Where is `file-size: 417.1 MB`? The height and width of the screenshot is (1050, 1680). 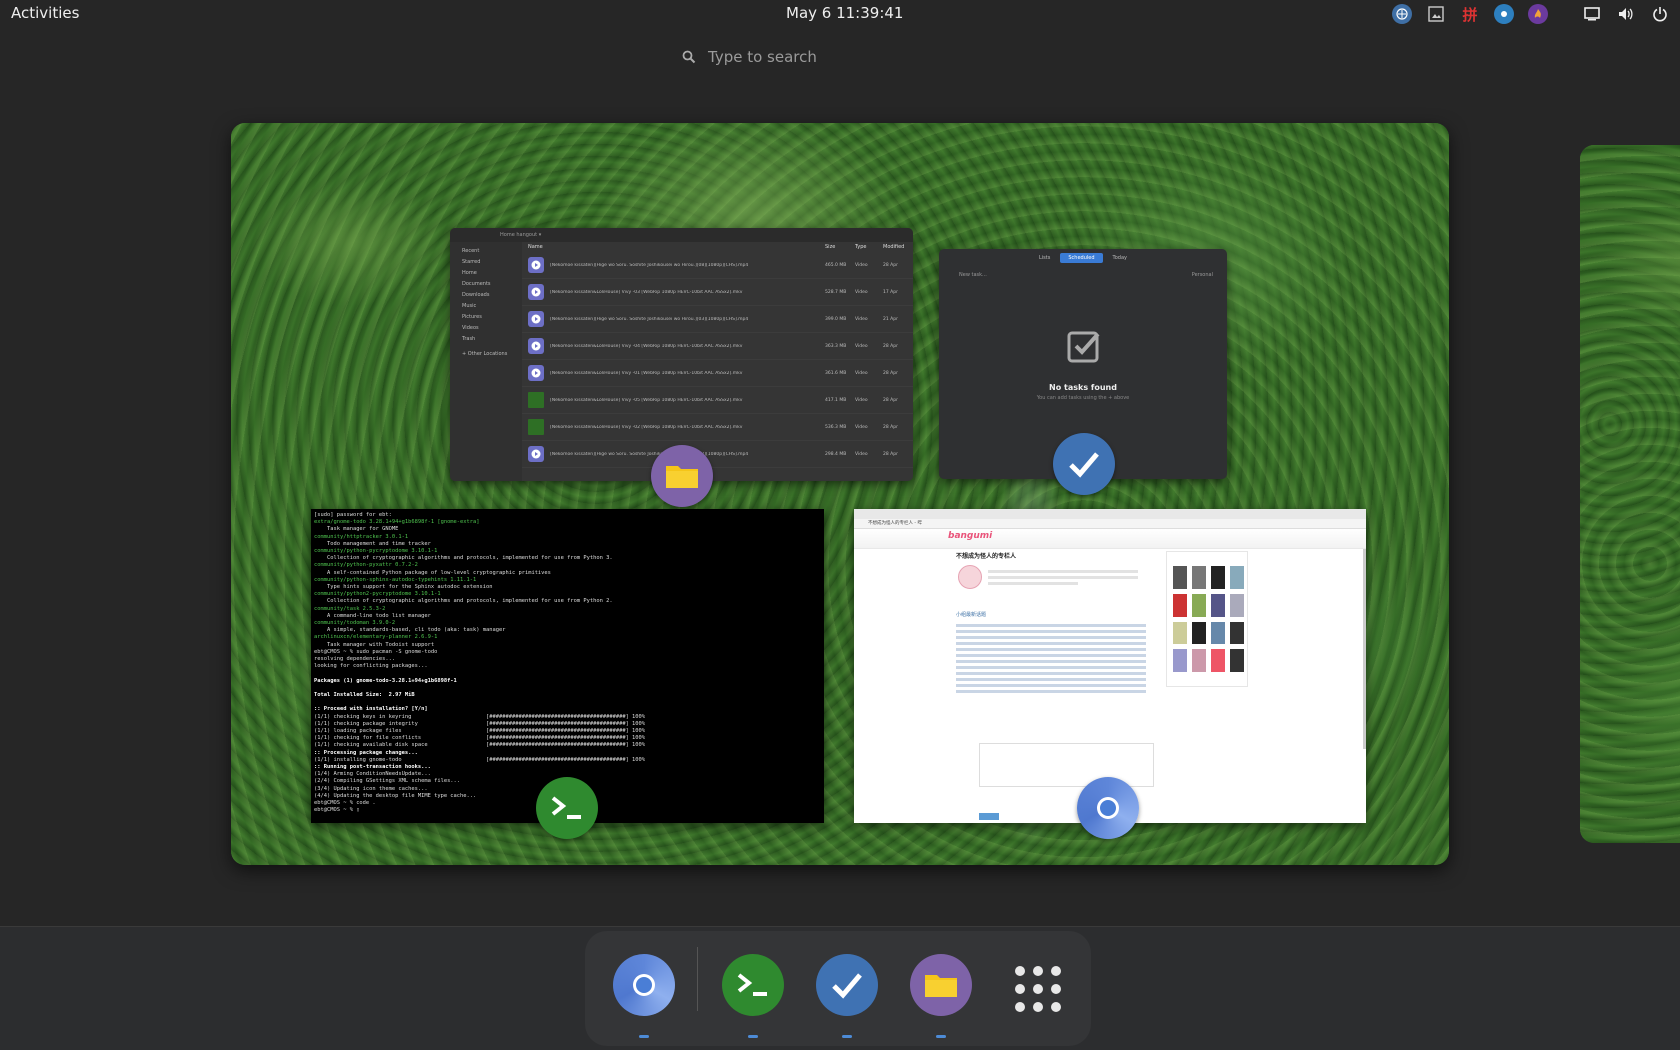 file-size: 417.1 MB is located at coordinates (836, 400).